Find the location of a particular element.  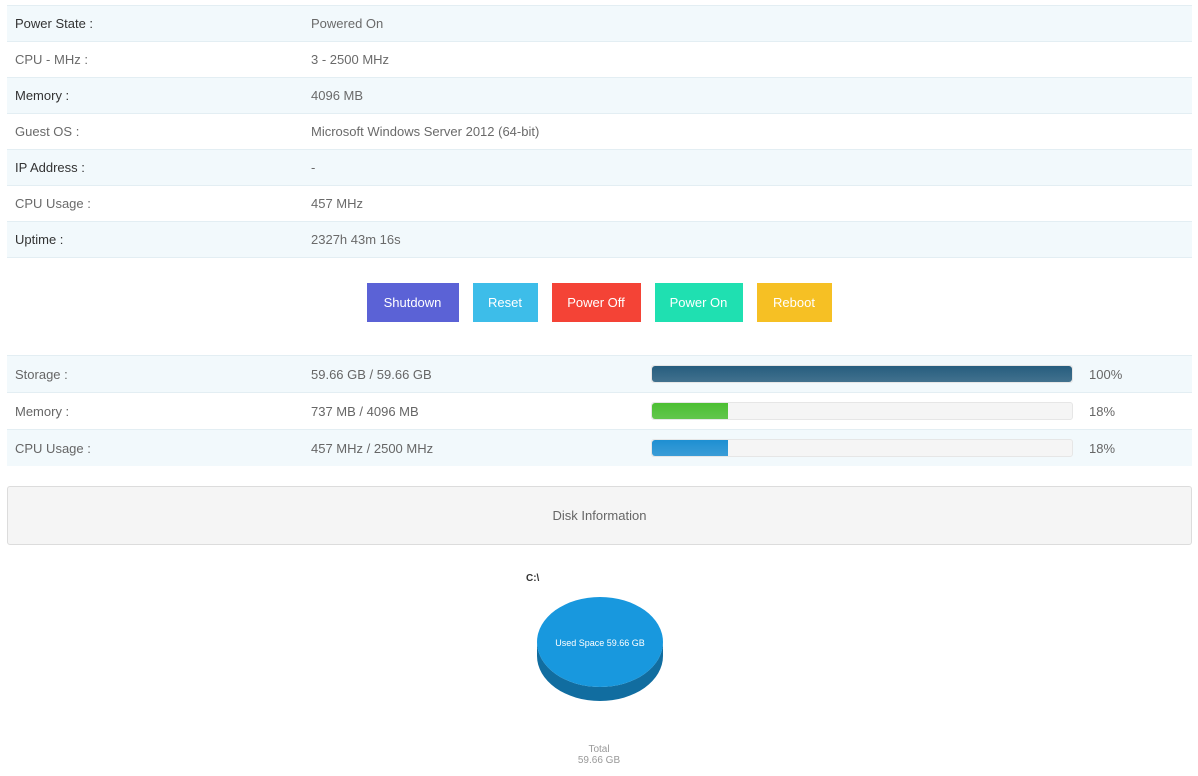

detail-label: CPU Usage : is located at coordinates (53, 203).